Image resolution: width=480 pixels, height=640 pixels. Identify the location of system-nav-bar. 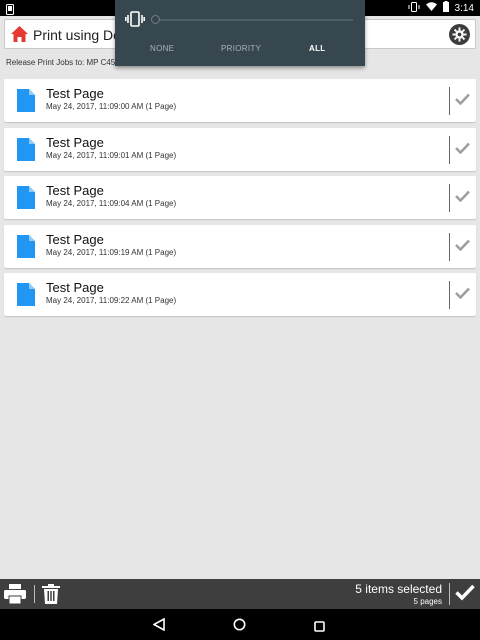
(240, 624).